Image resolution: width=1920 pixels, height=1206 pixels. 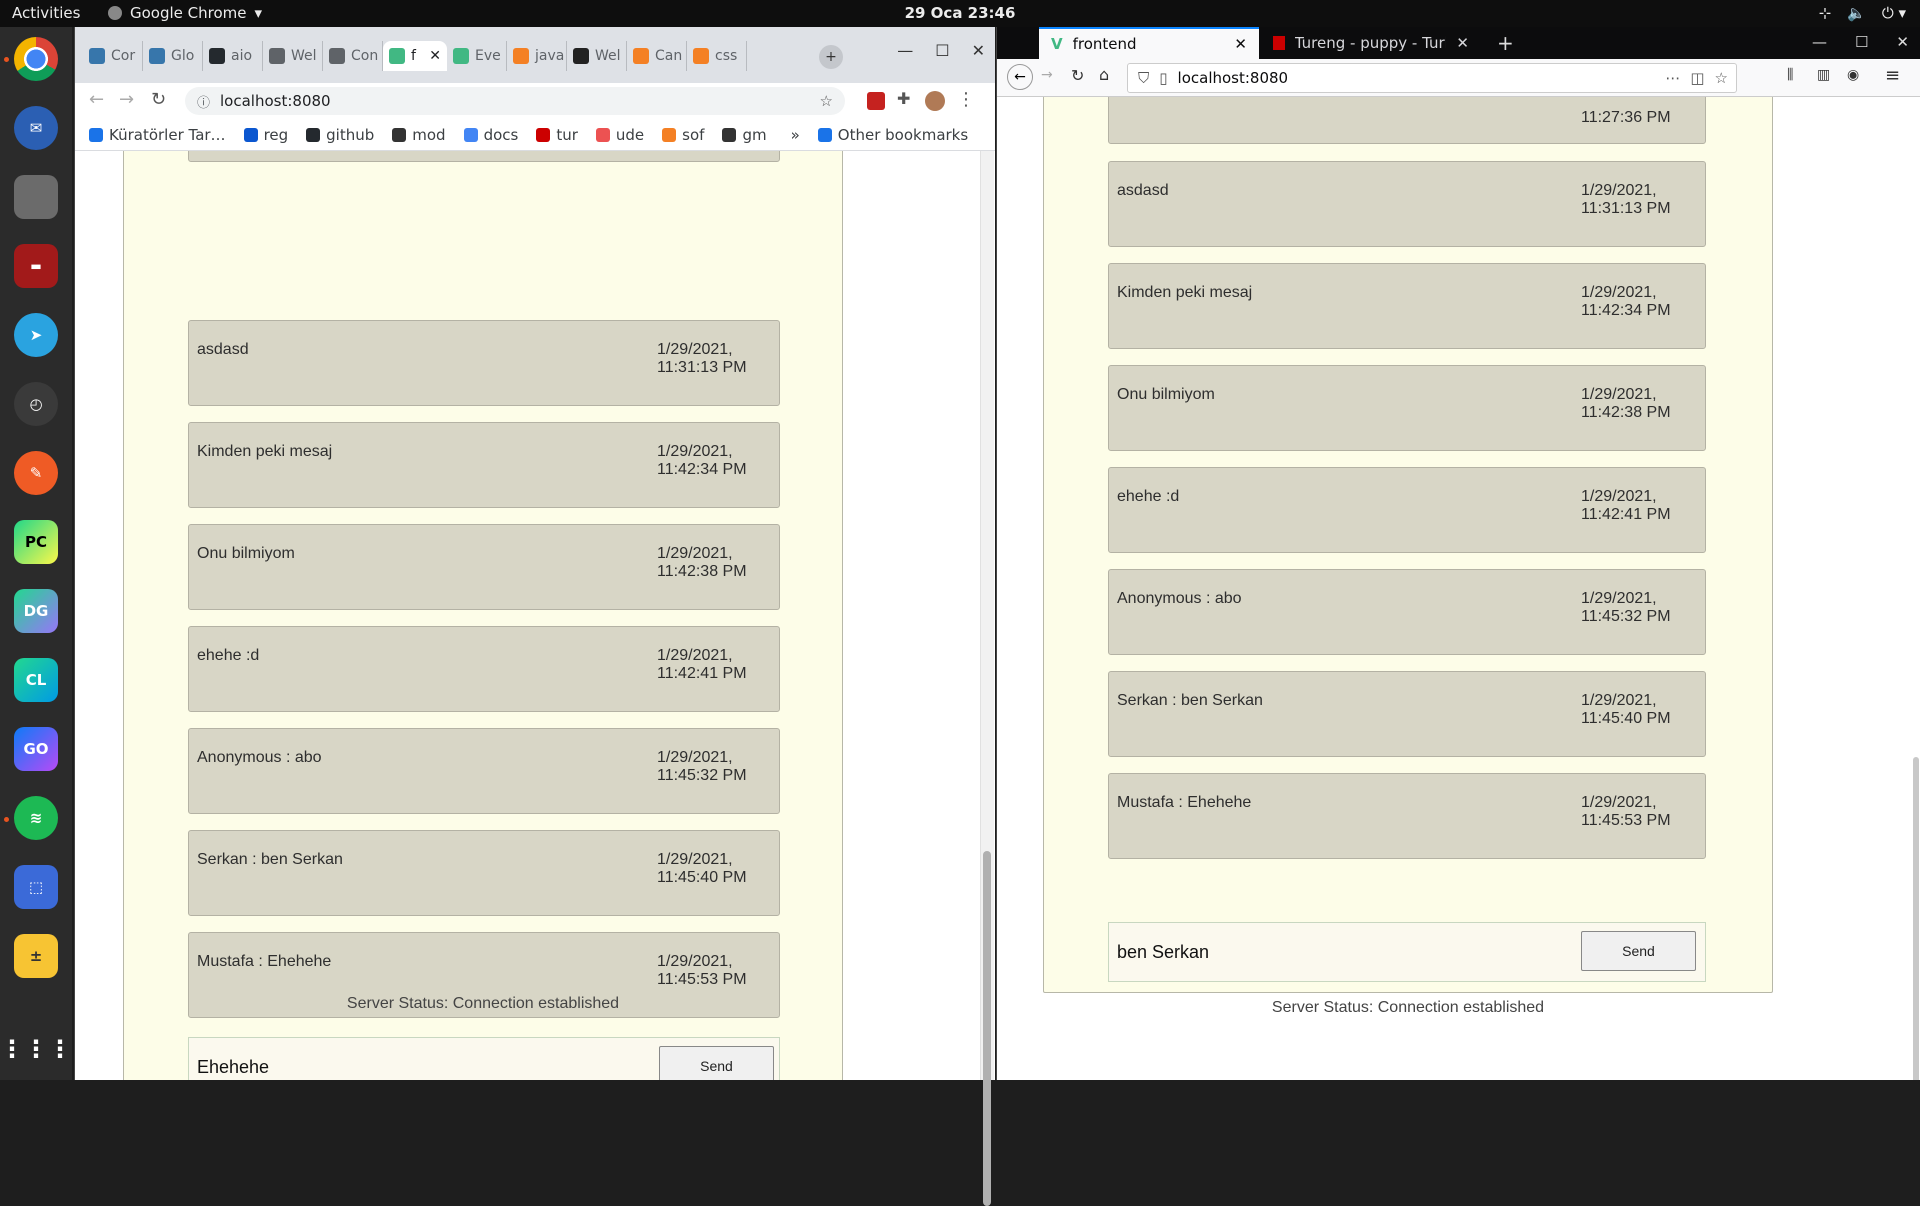 What do you see at coordinates (173, 56) in the screenshot?
I see `chrome-tab: Glo` at bounding box center [173, 56].